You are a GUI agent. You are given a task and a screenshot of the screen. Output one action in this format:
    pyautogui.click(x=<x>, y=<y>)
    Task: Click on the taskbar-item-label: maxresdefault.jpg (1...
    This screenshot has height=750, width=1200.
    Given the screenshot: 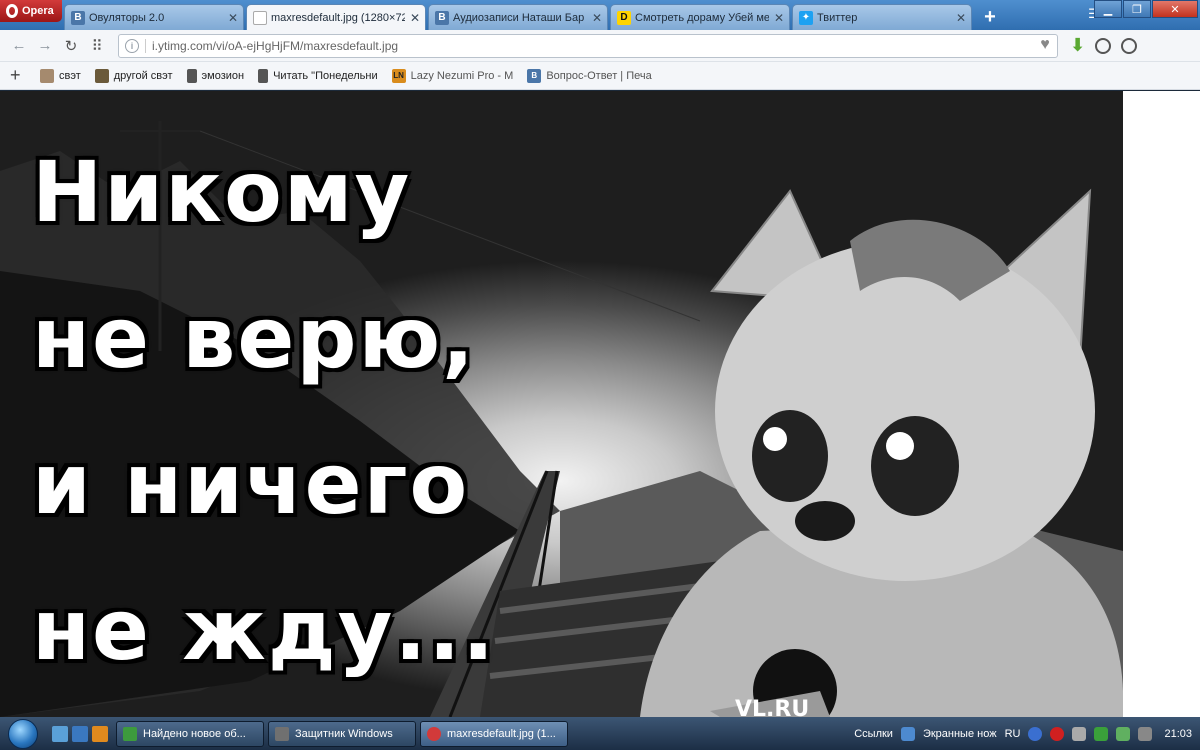 What is the action you would take?
    pyautogui.click(x=501, y=733)
    